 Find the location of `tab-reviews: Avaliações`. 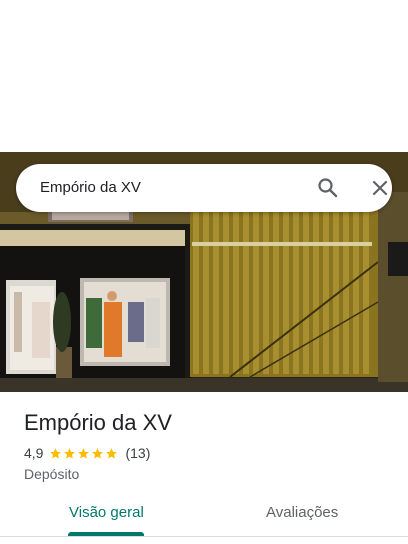

tab-reviews: Avaliações is located at coordinates (302, 513).